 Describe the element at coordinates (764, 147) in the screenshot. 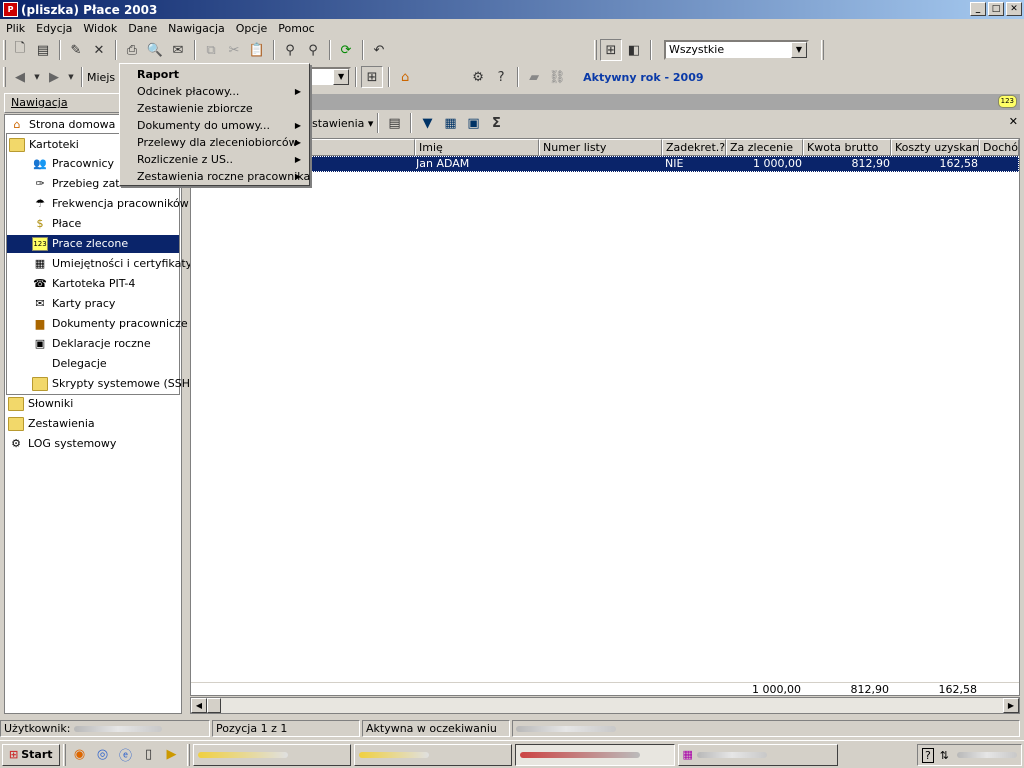

I see `column-header-za-zlecenie: Za zlecenie` at that location.